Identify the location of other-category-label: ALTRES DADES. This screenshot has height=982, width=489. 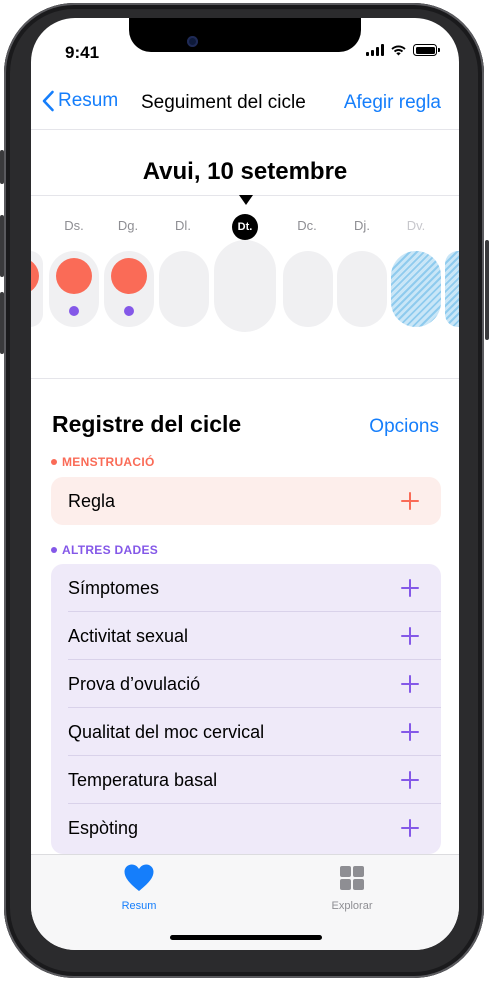
(104, 550).